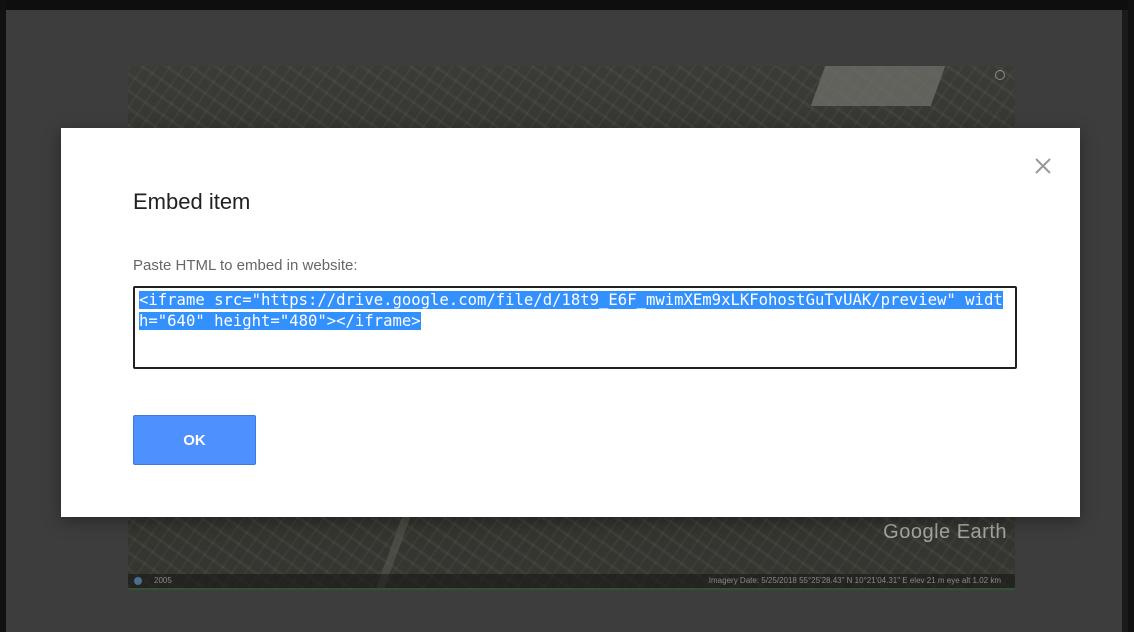 The width and height of the screenshot is (1134, 632). Describe the element at coordinates (194, 440) in the screenshot. I see `ok-button: OK` at that location.